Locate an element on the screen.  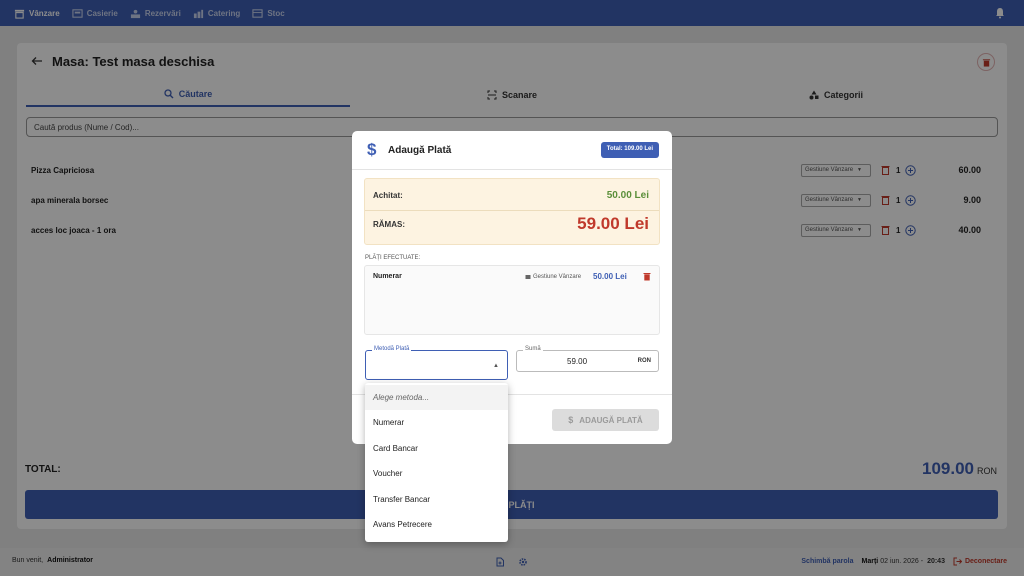
register-icon is located at coordinates (528, 277).